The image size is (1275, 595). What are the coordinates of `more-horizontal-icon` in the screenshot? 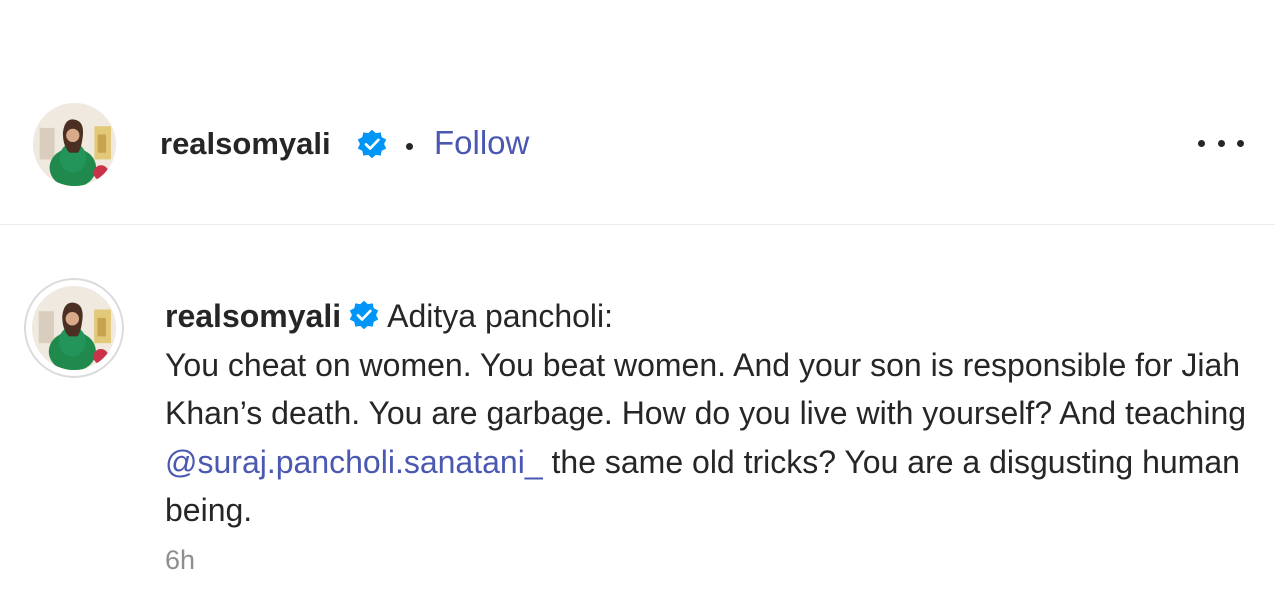 It's located at (1201, 143).